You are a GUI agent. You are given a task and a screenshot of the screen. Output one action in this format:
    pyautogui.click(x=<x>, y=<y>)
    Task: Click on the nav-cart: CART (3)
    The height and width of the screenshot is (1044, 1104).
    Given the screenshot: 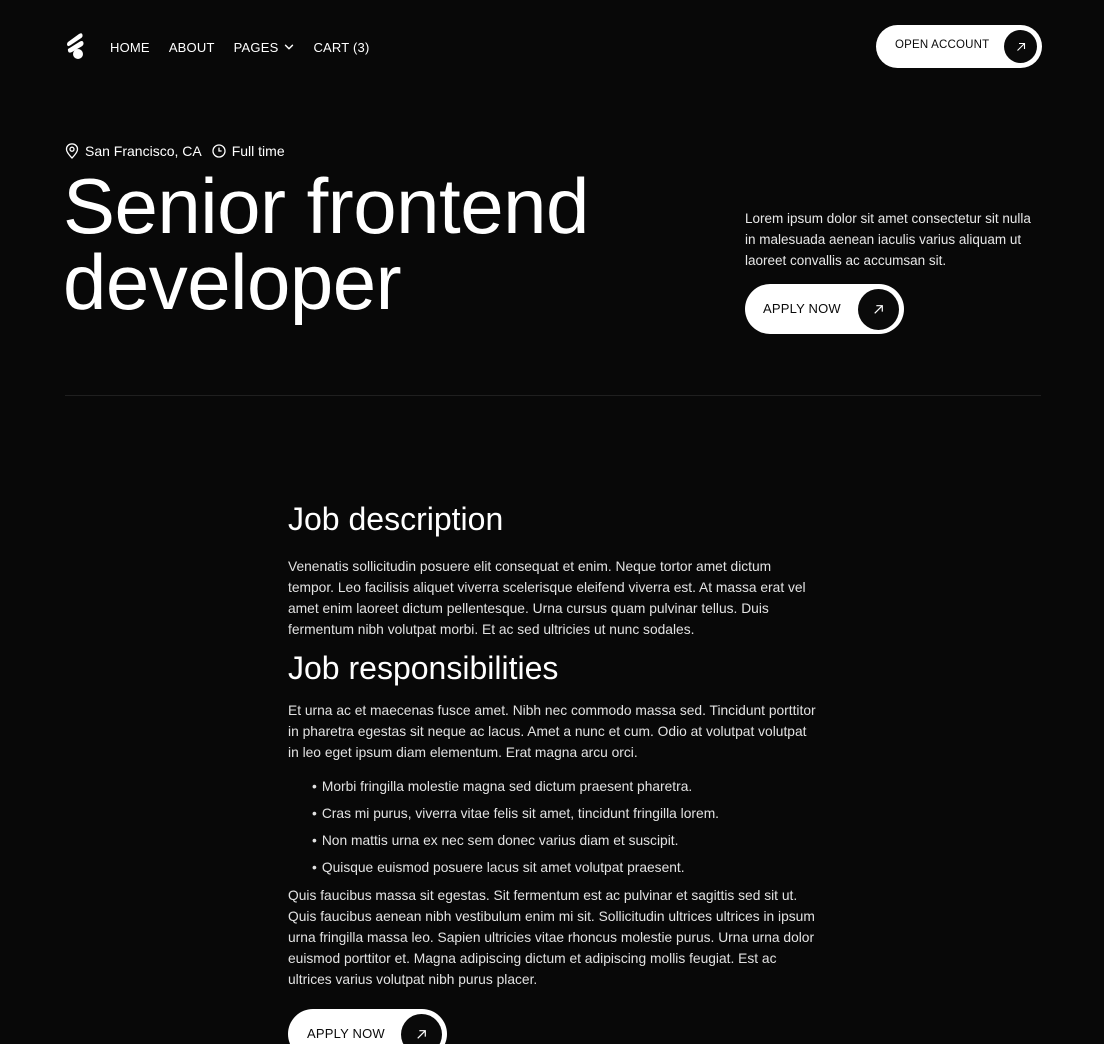 What is the action you would take?
    pyautogui.click(x=341, y=47)
    